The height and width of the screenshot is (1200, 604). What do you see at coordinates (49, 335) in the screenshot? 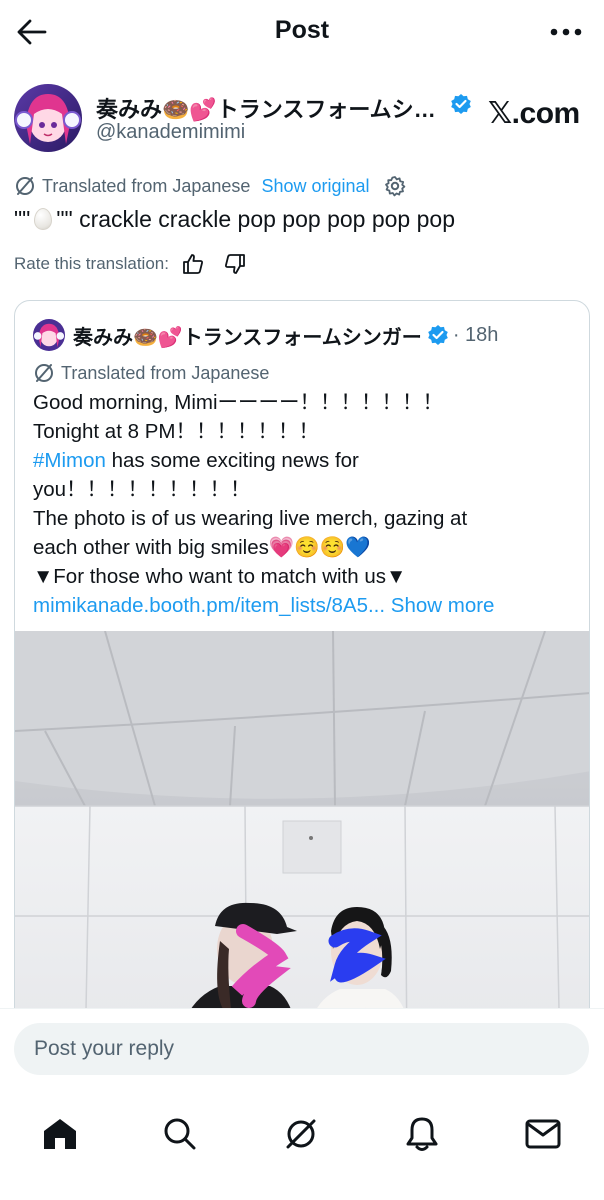
I see `quoted-avatar` at bounding box center [49, 335].